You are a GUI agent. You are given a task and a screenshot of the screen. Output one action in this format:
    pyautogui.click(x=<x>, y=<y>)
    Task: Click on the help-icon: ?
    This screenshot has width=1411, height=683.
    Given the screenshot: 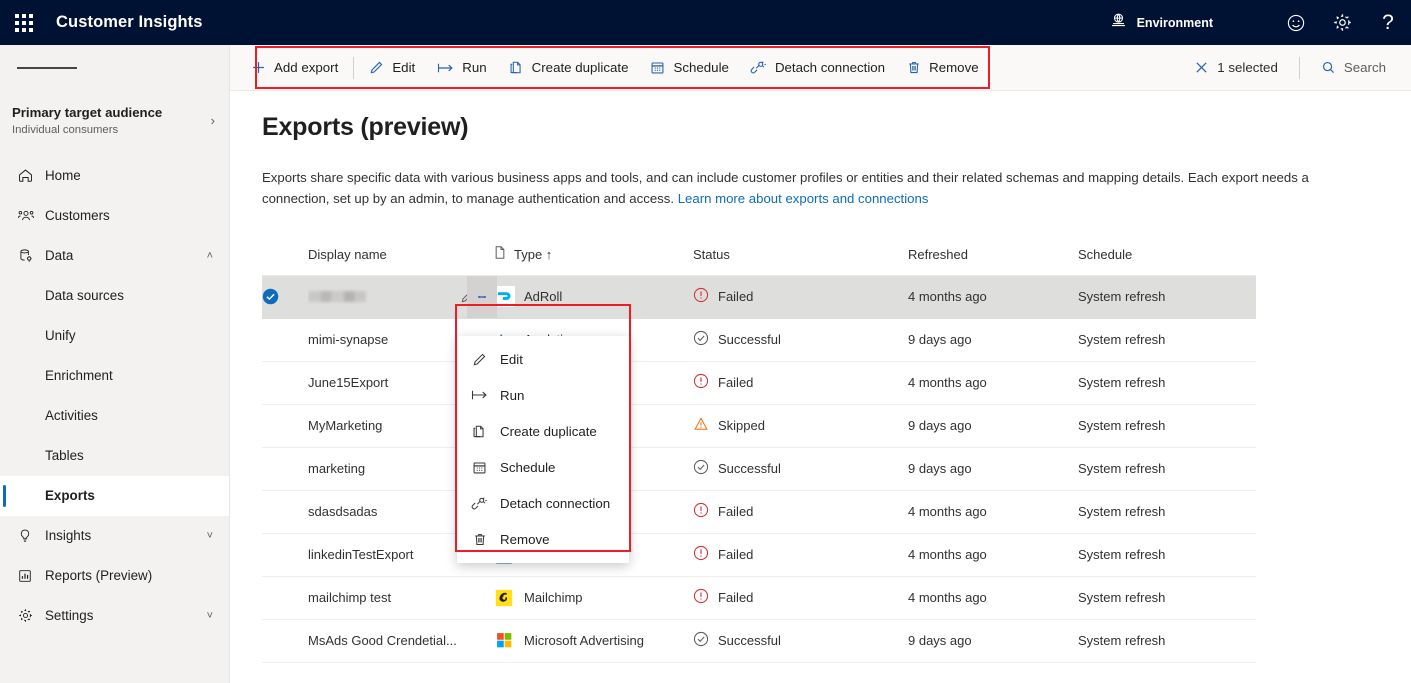 What is the action you would take?
    pyautogui.click(x=1388, y=22)
    